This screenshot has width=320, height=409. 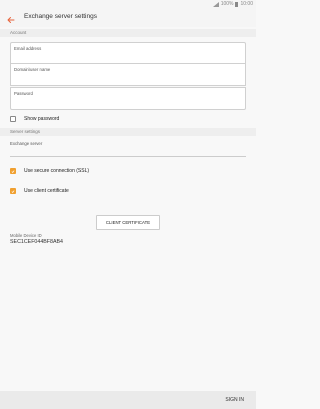 I want to click on client-certificate-label: Use client certificate, so click(x=46, y=191).